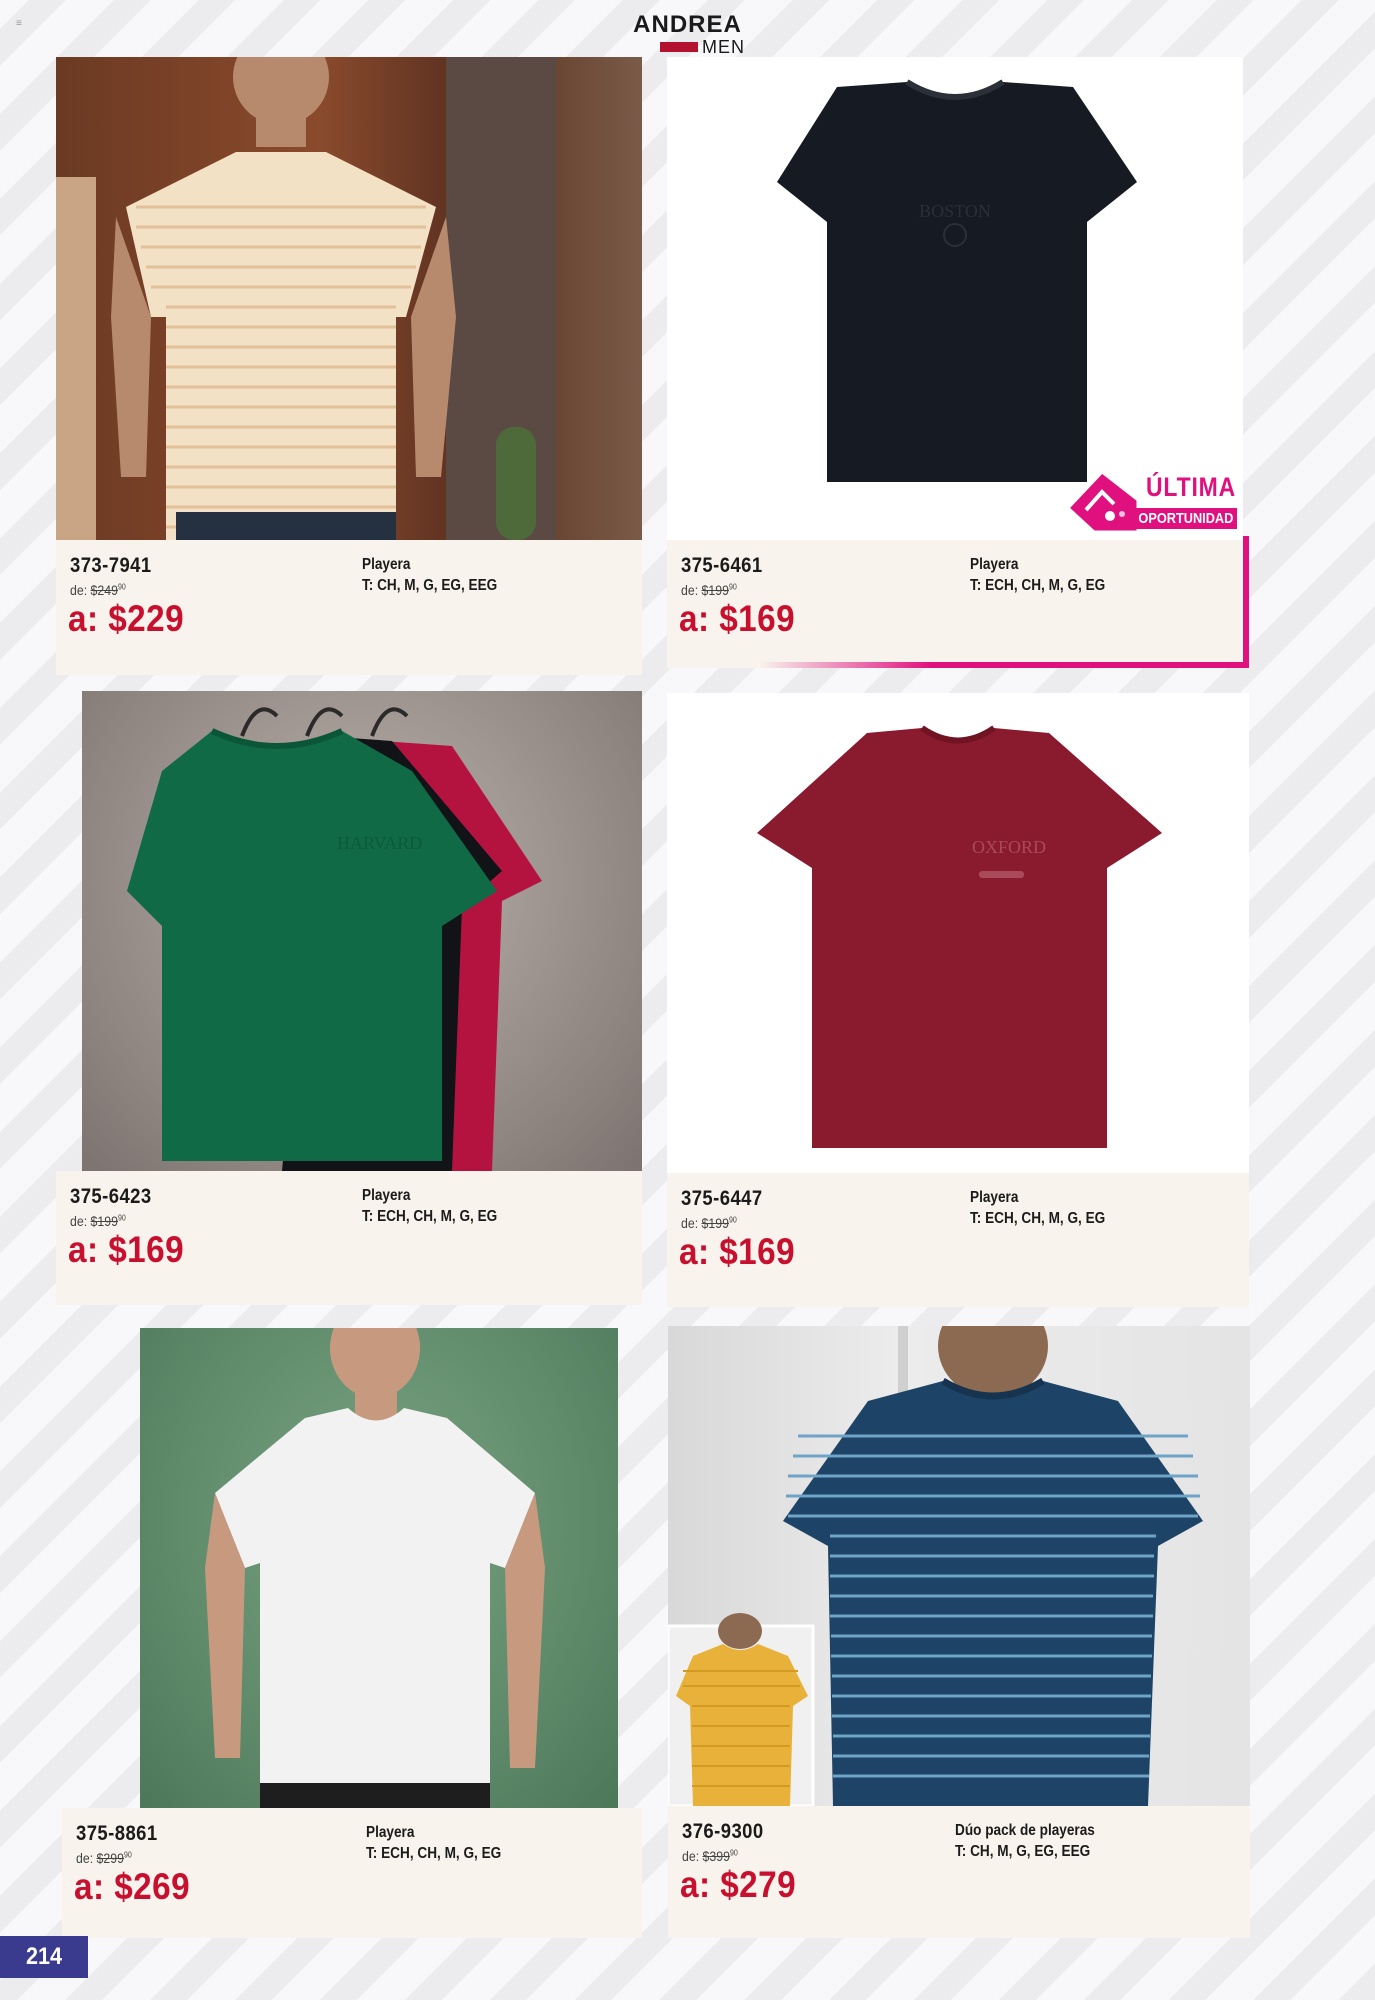 Image resolution: width=1375 pixels, height=2000 pixels. What do you see at coordinates (132, 1886) in the screenshot?
I see `sale-price: a: $269` at bounding box center [132, 1886].